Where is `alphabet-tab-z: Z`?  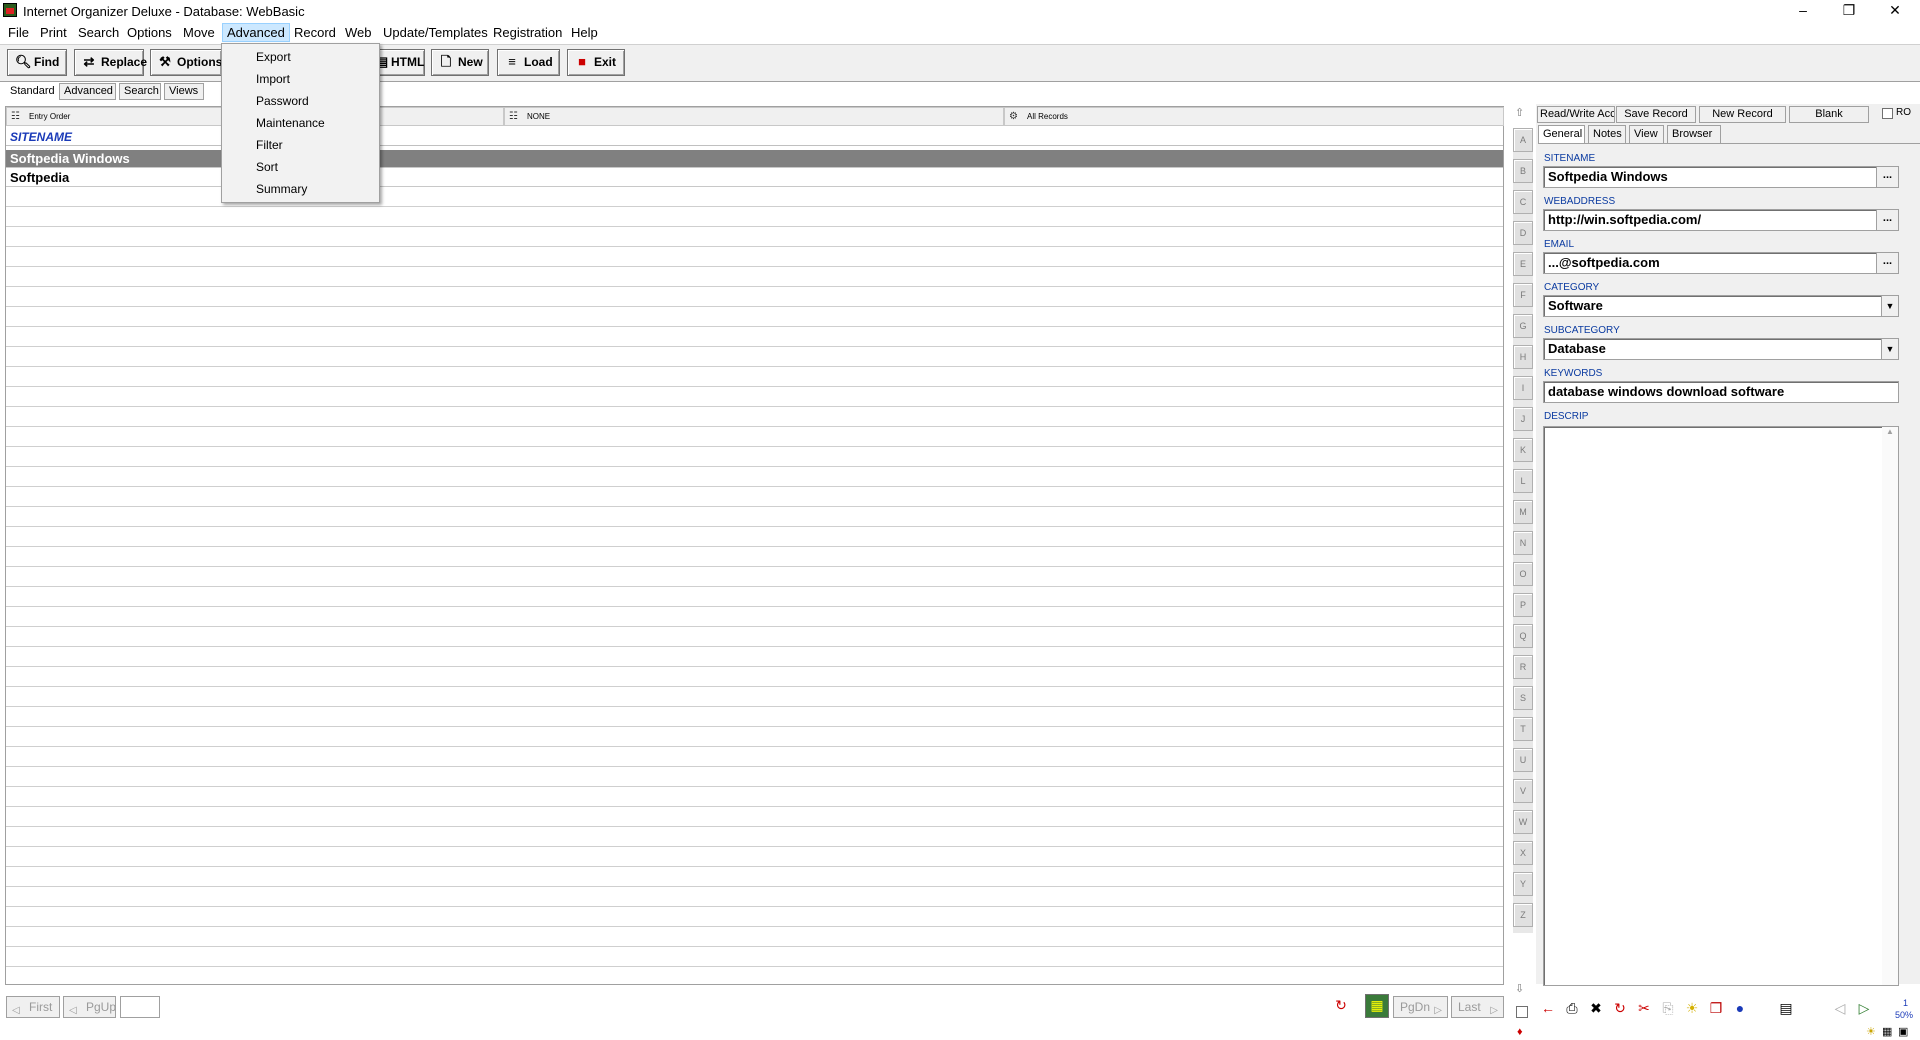 alphabet-tab-z: Z is located at coordinates (1523, 915).